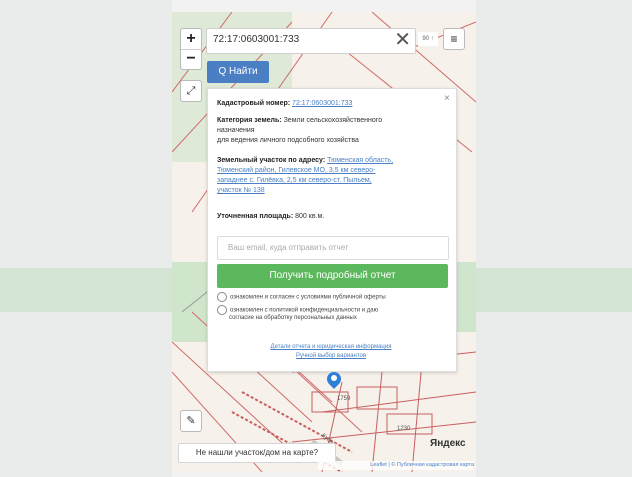  What do you see at coordinates (448, 443) in the screenshot?
I see `yandex-logo: Яндекс` at bounding box center [448, 443].